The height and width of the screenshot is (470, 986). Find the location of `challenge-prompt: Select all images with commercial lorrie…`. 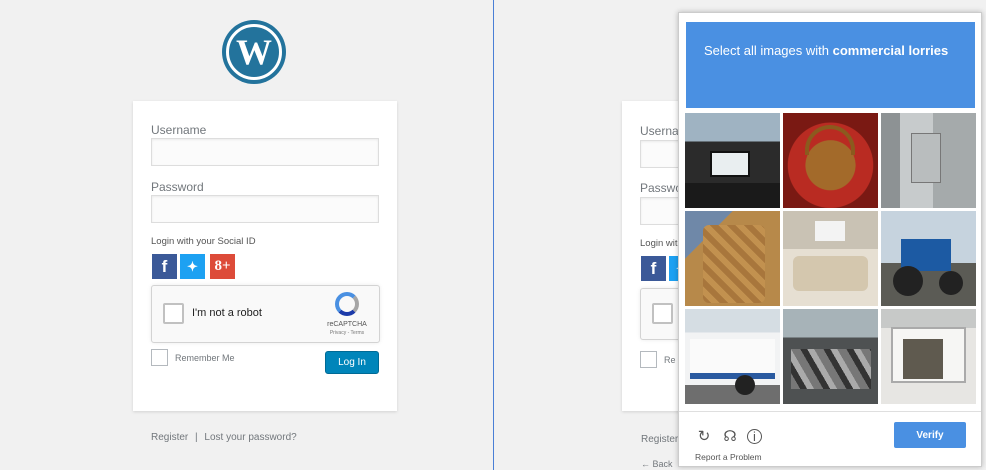

challenge-prompt: Select all images with commercial lorrie… is located at coordinates (830, 65).